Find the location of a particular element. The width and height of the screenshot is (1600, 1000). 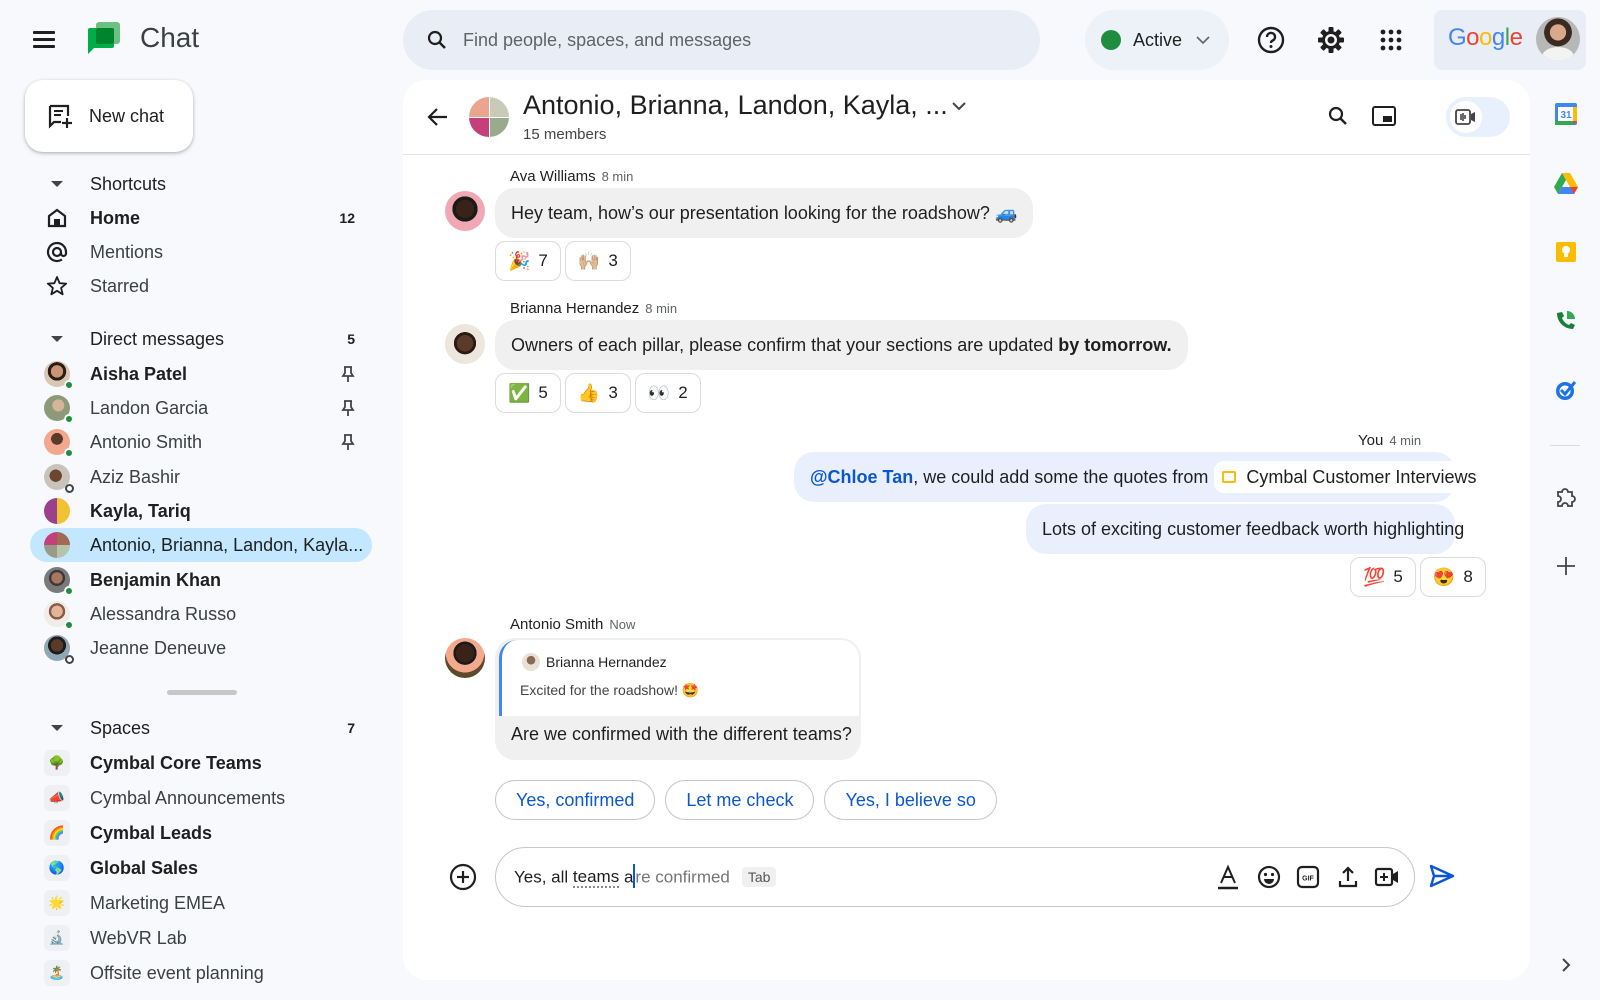

chat-logo-icon is located at coordinates (104, 38).